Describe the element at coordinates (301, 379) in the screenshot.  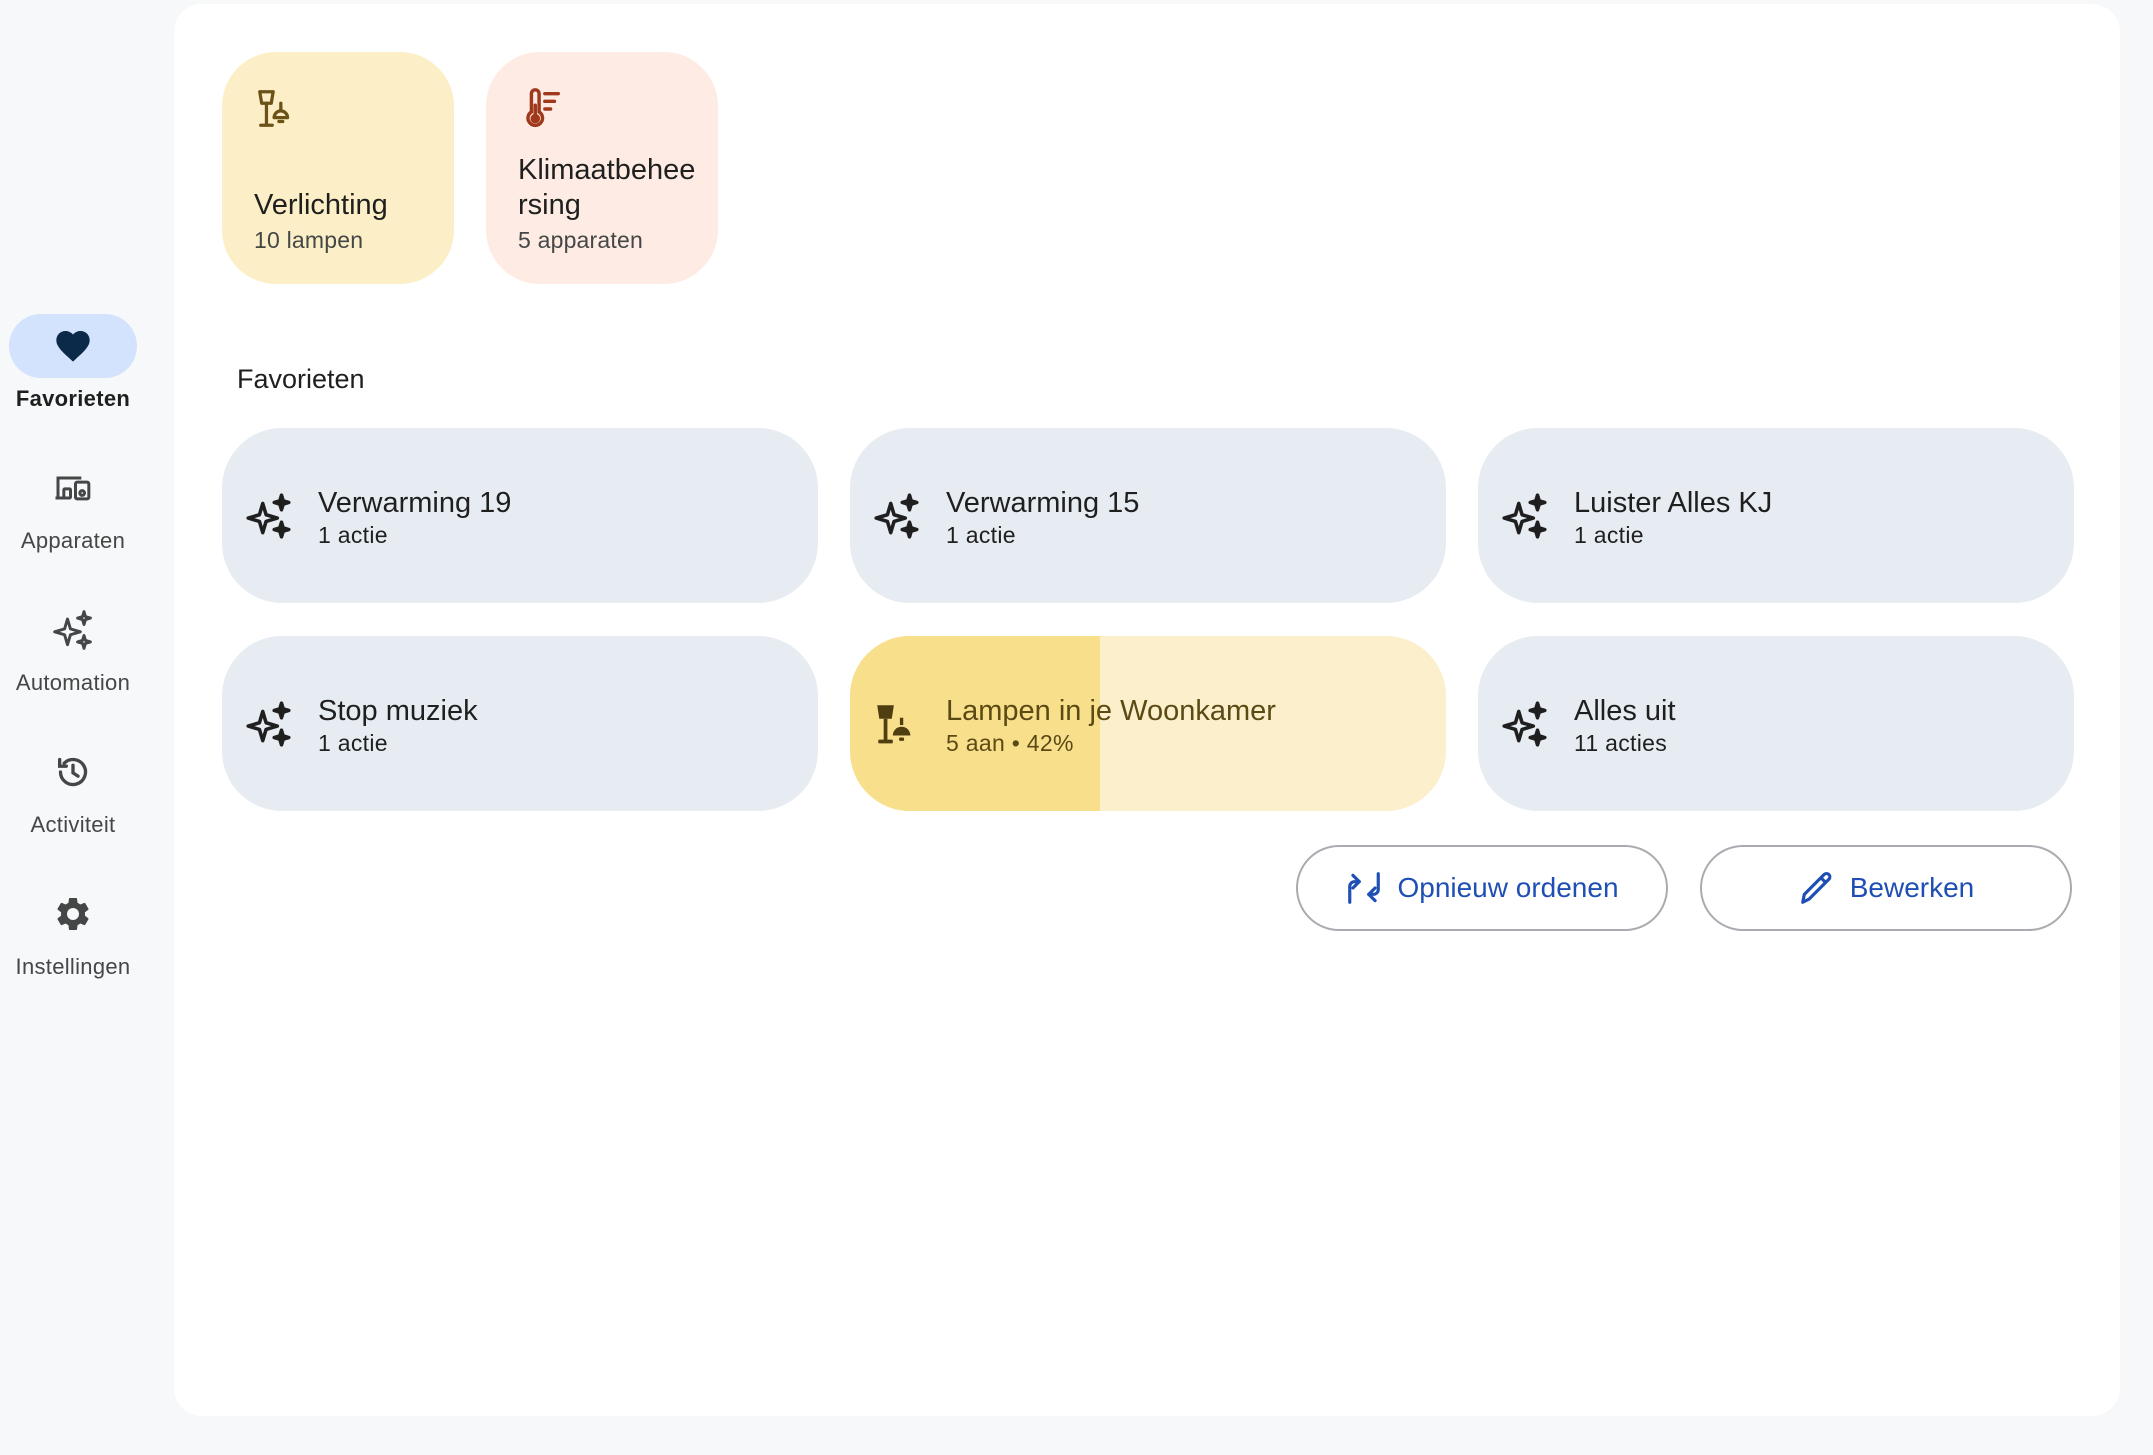
I see `section-title-favorieten: Favorieten` at that location.